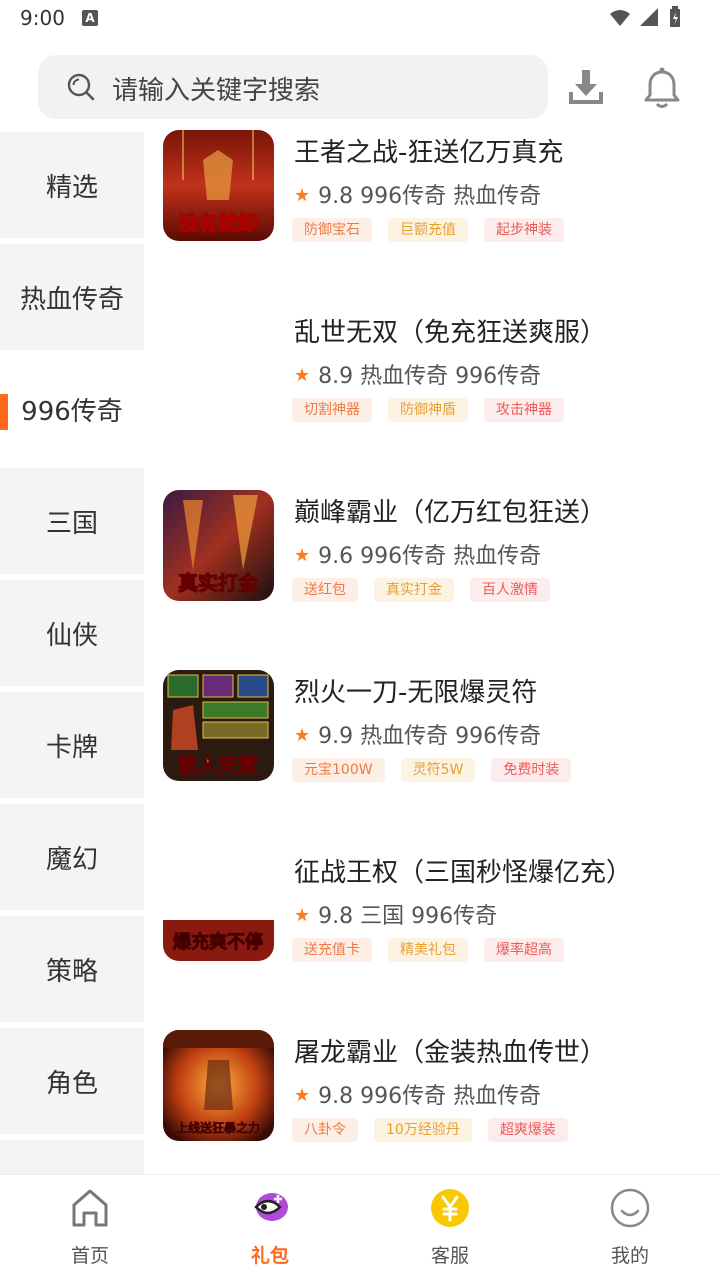 The height and width of the screenshot is (1281, 720). Describe the element at coordinates (218, 583) in the screenshot. I see `svg-text: 真实打金` at that location.